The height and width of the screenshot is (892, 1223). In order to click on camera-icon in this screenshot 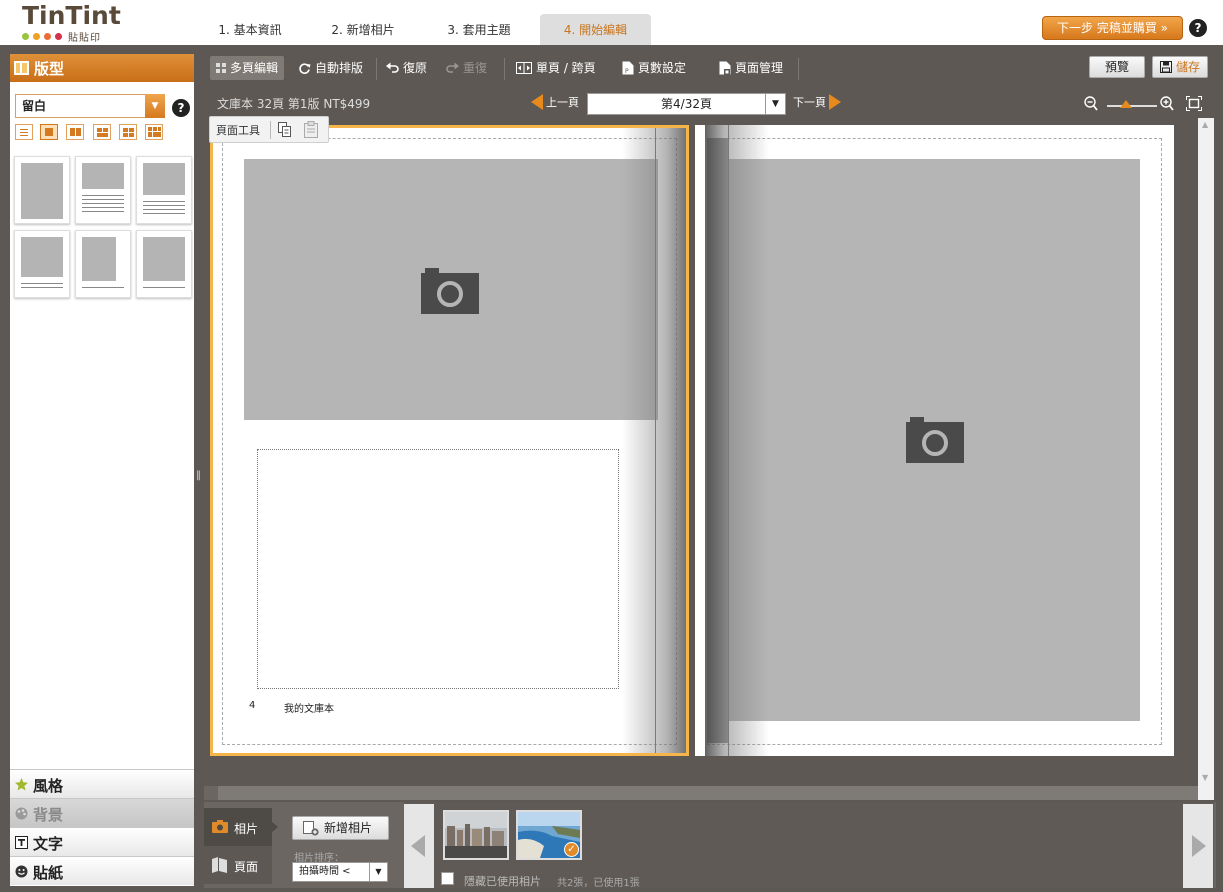, I will do `click(935, 440)`.